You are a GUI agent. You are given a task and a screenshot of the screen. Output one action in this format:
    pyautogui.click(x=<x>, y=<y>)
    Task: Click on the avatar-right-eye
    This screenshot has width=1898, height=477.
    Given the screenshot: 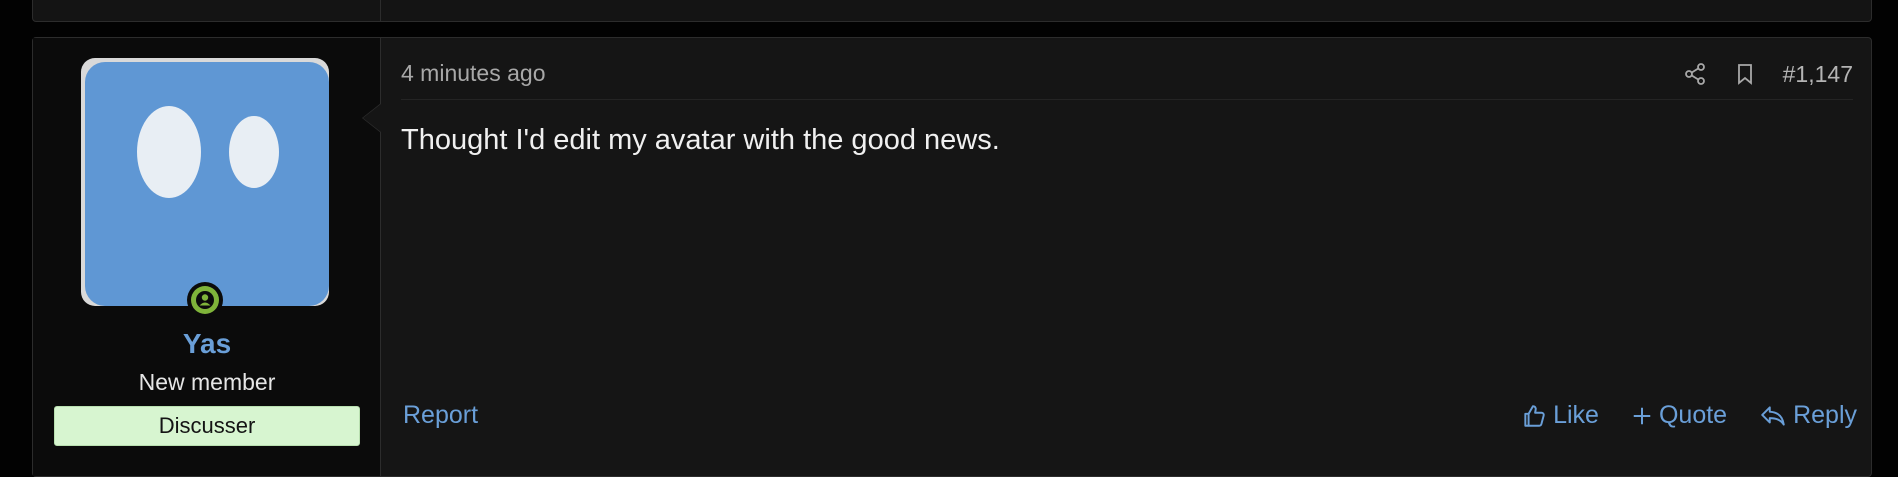 What is the action you would take?
    pyautogui.click(x=254, y=152)
    